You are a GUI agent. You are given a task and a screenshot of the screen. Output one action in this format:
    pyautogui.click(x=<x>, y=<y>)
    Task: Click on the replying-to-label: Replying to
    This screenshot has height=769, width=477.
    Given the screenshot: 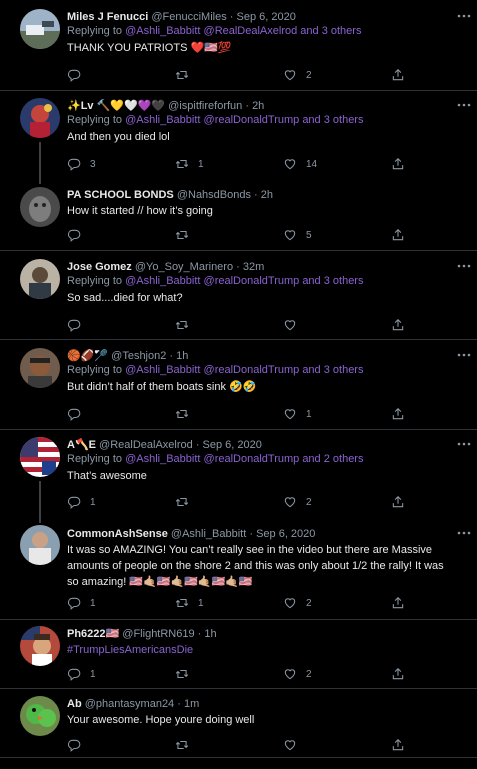 What is the action you would take?
    pyautogui.click(x=96, y=31)
    